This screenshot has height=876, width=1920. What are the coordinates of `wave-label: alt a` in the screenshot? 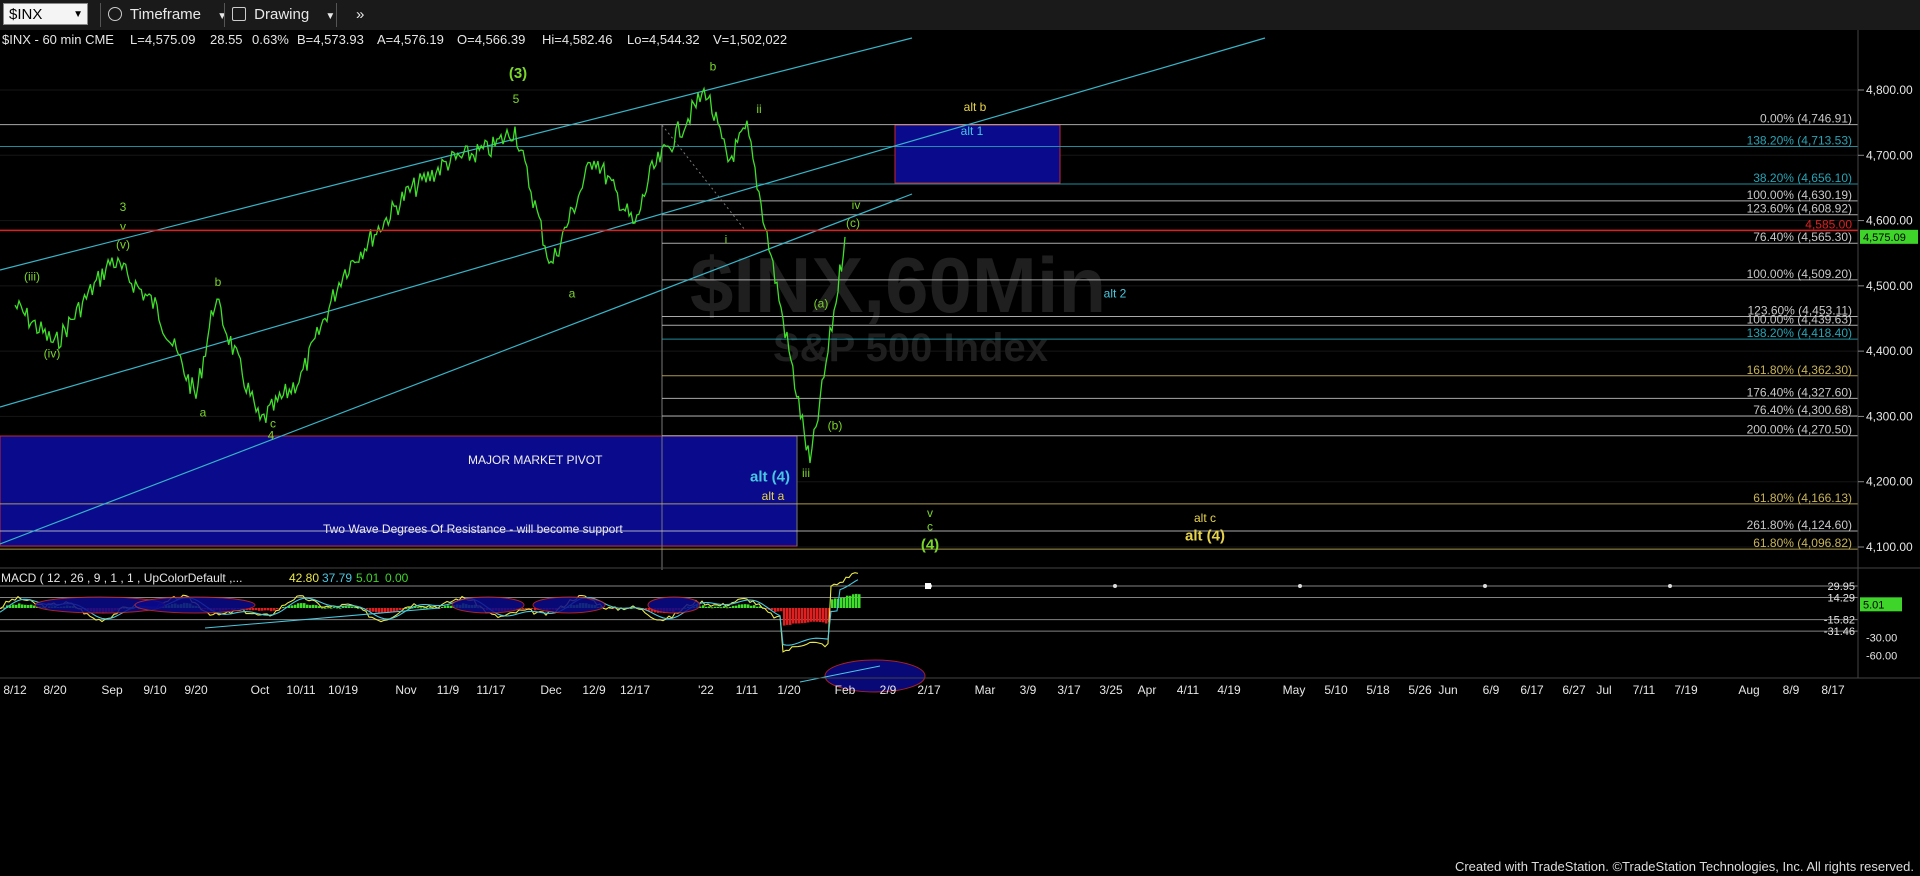 It's located at (773, 496).